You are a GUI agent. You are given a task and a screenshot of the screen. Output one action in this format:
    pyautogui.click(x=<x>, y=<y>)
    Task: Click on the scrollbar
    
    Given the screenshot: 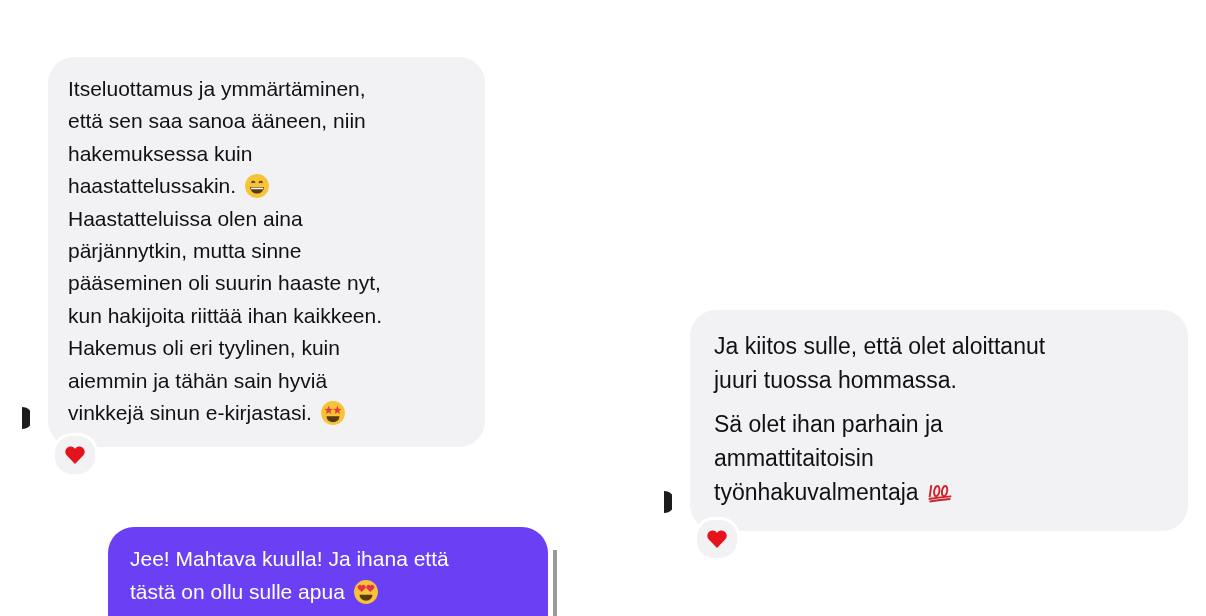 What is the action you would take?
    pyautogui.click(x=555, y=583)
    